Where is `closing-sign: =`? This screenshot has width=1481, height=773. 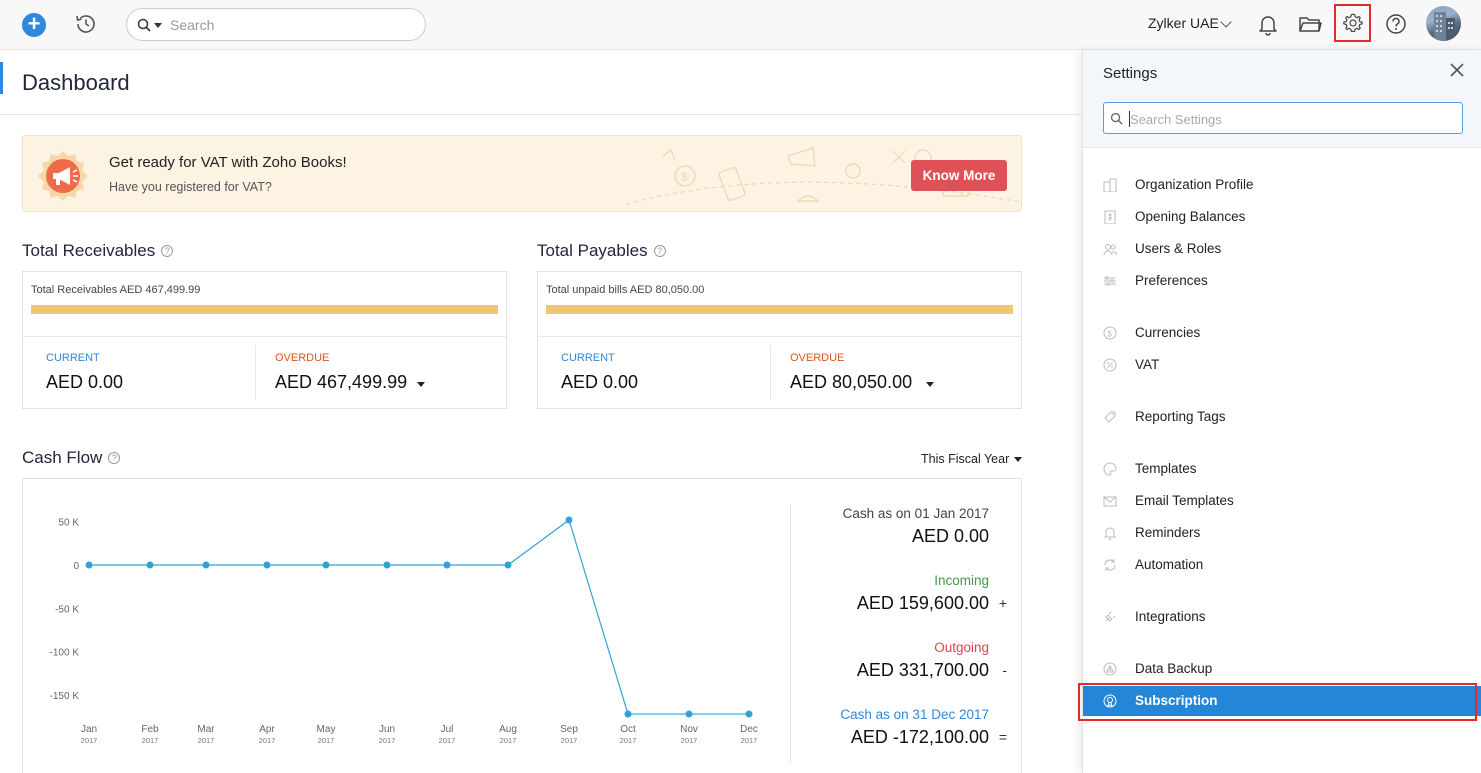 closing-sign: = is located at coordinates (1002, 737).